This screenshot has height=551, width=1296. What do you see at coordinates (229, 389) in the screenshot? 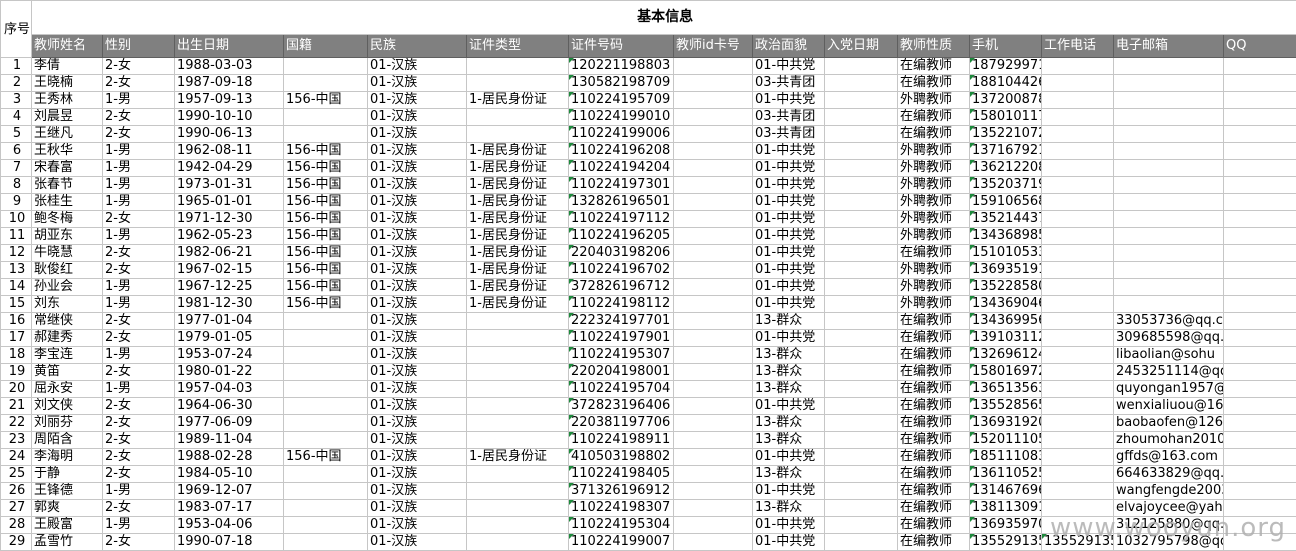
I see `table-cell: 1957-04-03` at bounding box center [229, 389].